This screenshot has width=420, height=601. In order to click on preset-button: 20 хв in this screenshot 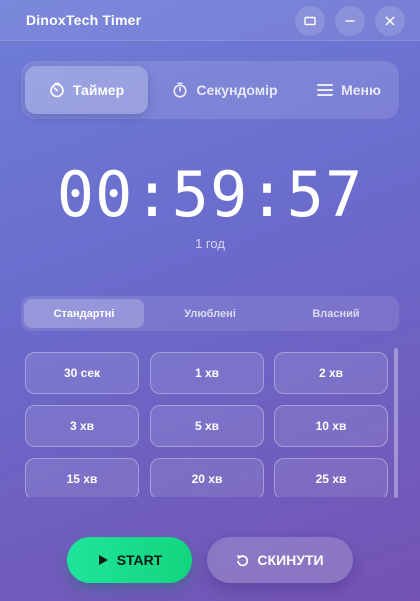, I will do `click(207, 477)`.